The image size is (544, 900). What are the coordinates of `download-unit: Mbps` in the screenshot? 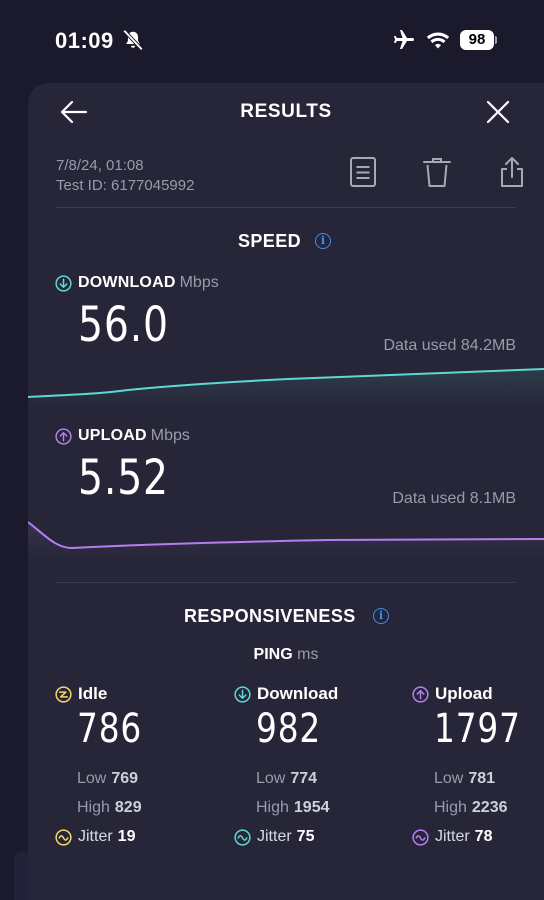 It's located at (199, 282).